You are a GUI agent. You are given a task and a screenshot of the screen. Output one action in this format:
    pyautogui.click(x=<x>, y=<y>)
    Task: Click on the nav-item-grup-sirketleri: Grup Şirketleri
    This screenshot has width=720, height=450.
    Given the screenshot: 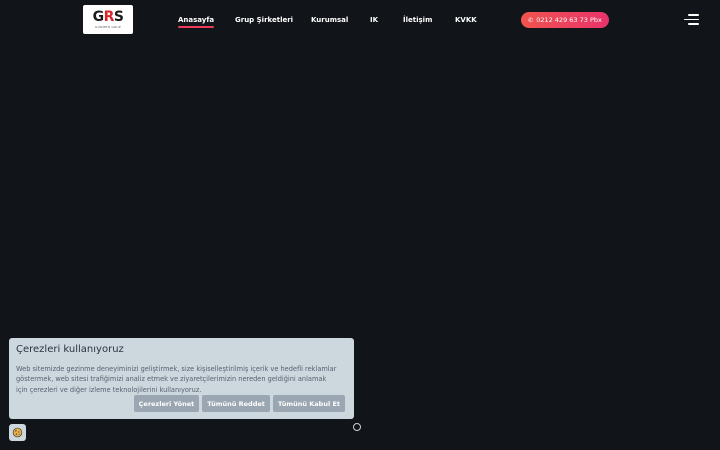 What is the action you would take?
    pyautogui.click(x=264, y=20)
    